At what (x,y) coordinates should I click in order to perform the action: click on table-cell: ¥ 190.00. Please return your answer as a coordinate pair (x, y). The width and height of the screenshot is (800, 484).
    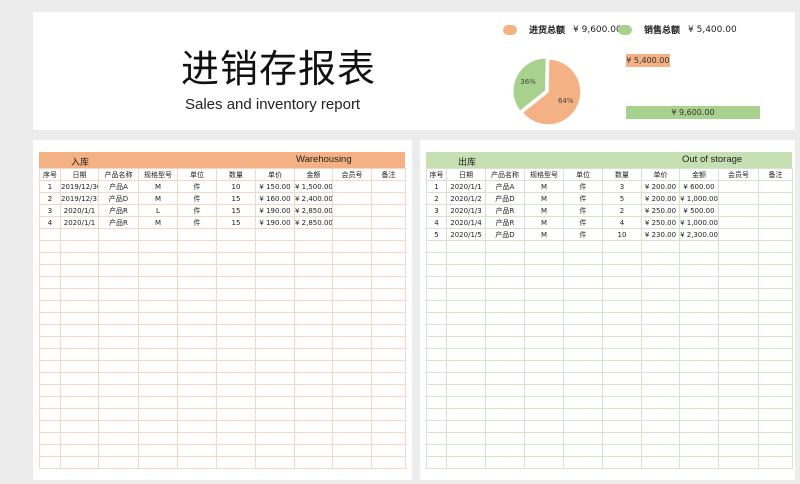
    Looking at the image, I should click on (275, 210).